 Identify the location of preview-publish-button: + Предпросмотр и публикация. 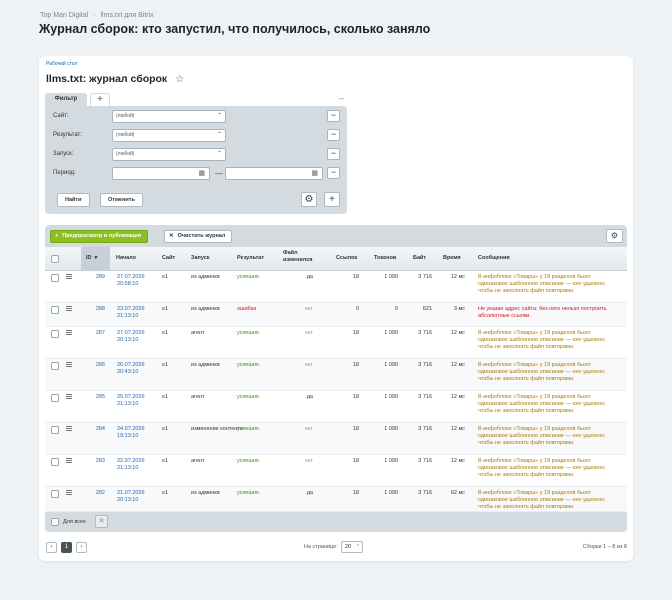
(99, 236).